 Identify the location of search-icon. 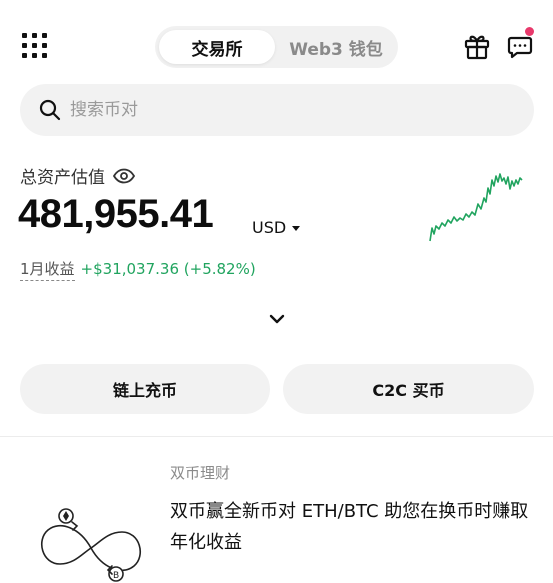
(50, 110).